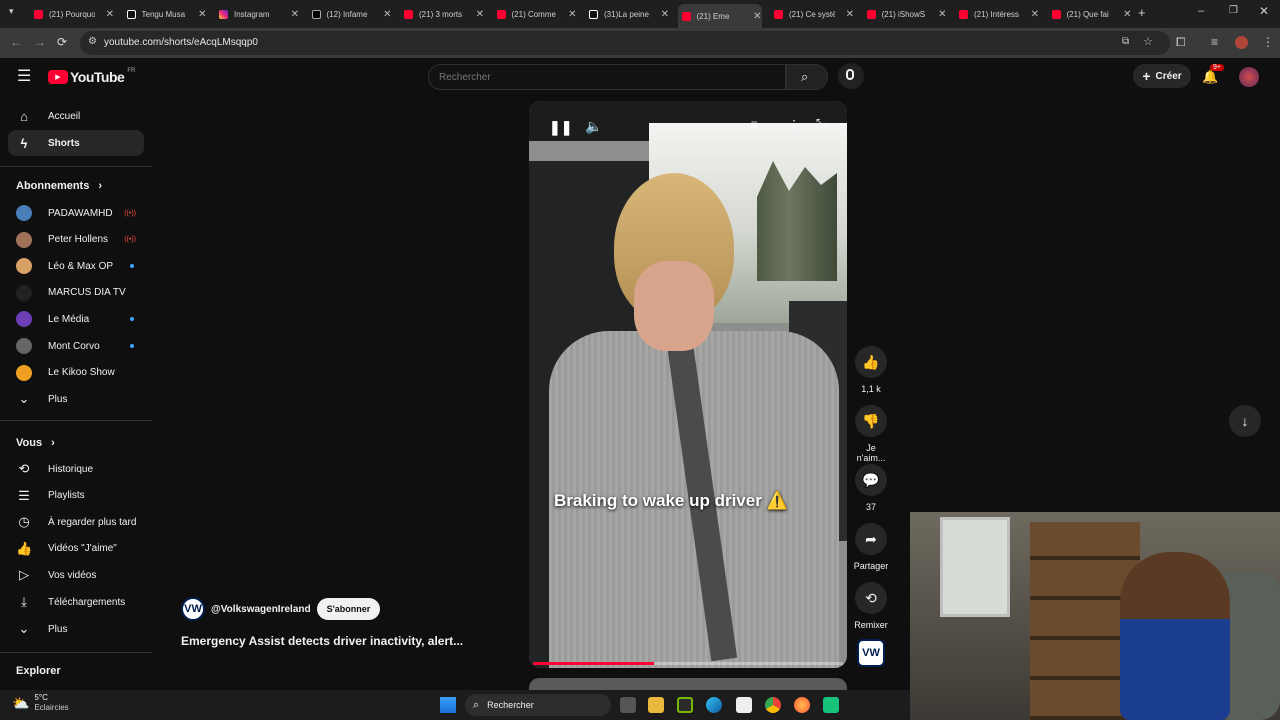  What do you see at coordinates (807, 77) in the screenshot?
I see `search-button: ⌕` at bounding box center [807, 77].